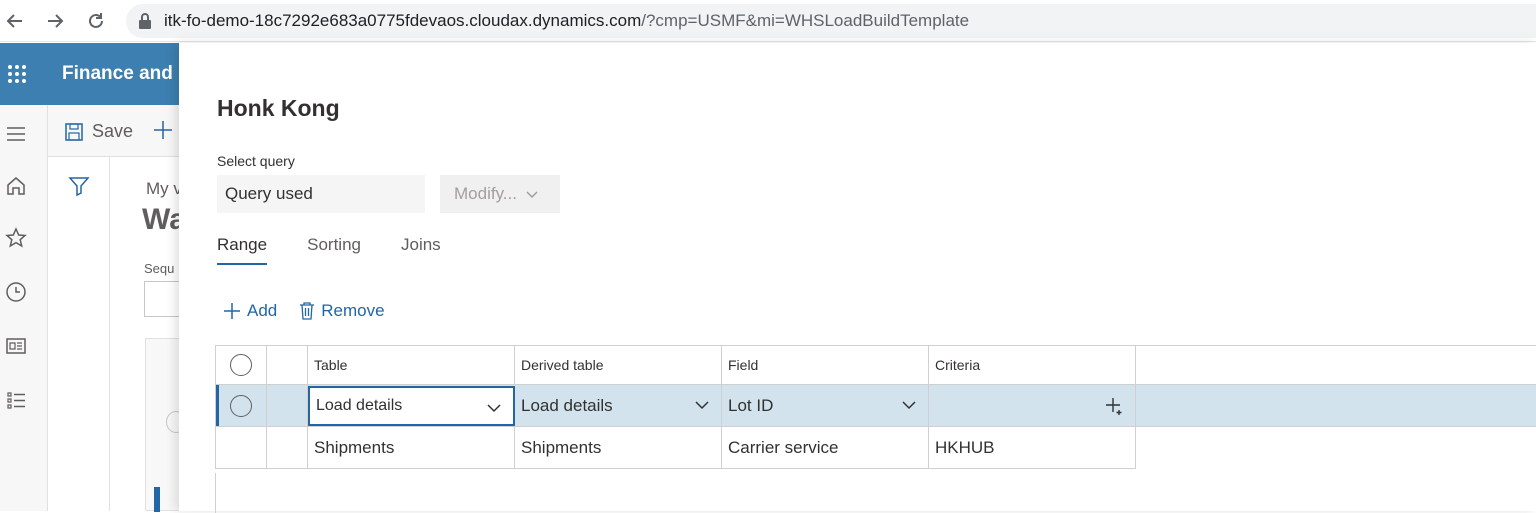 Image resolution: width=1536 pixels, height=513 pixels. I want to click on select-query-label: Select query, so click(256, 161).